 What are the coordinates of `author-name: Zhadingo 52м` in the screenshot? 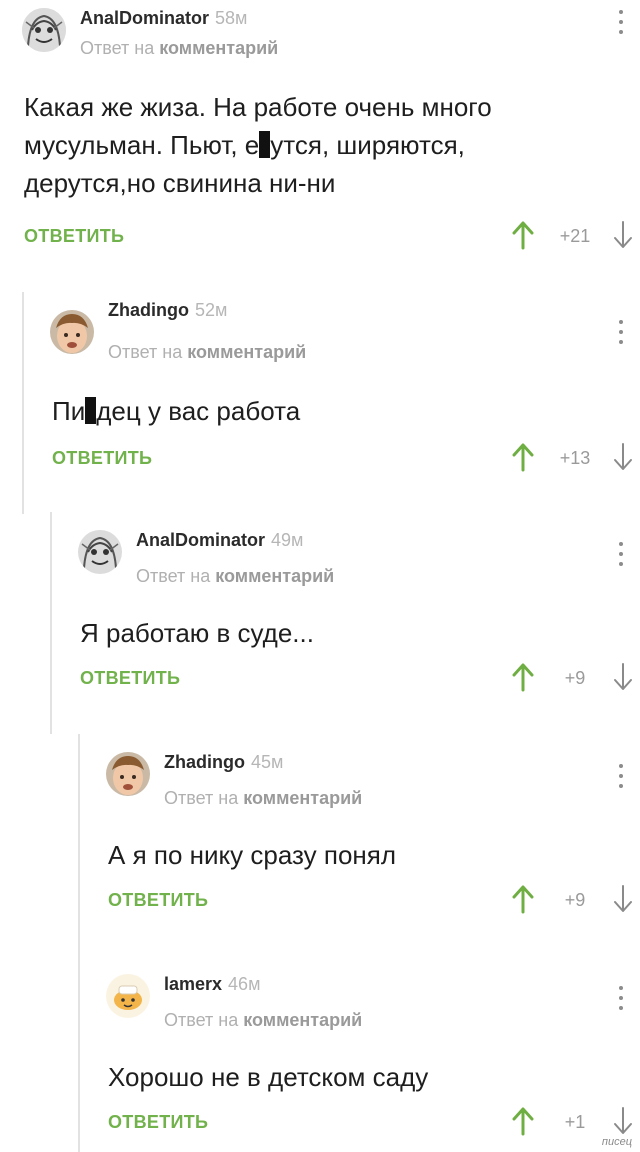 It's located at (167, 310).